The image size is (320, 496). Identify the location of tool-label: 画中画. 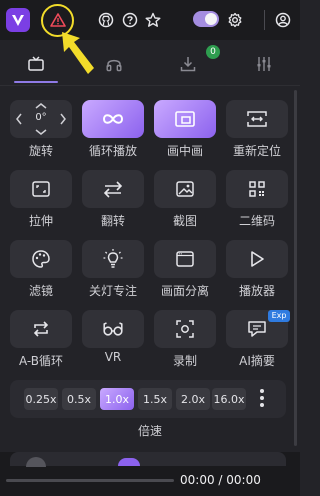
(184, 151).